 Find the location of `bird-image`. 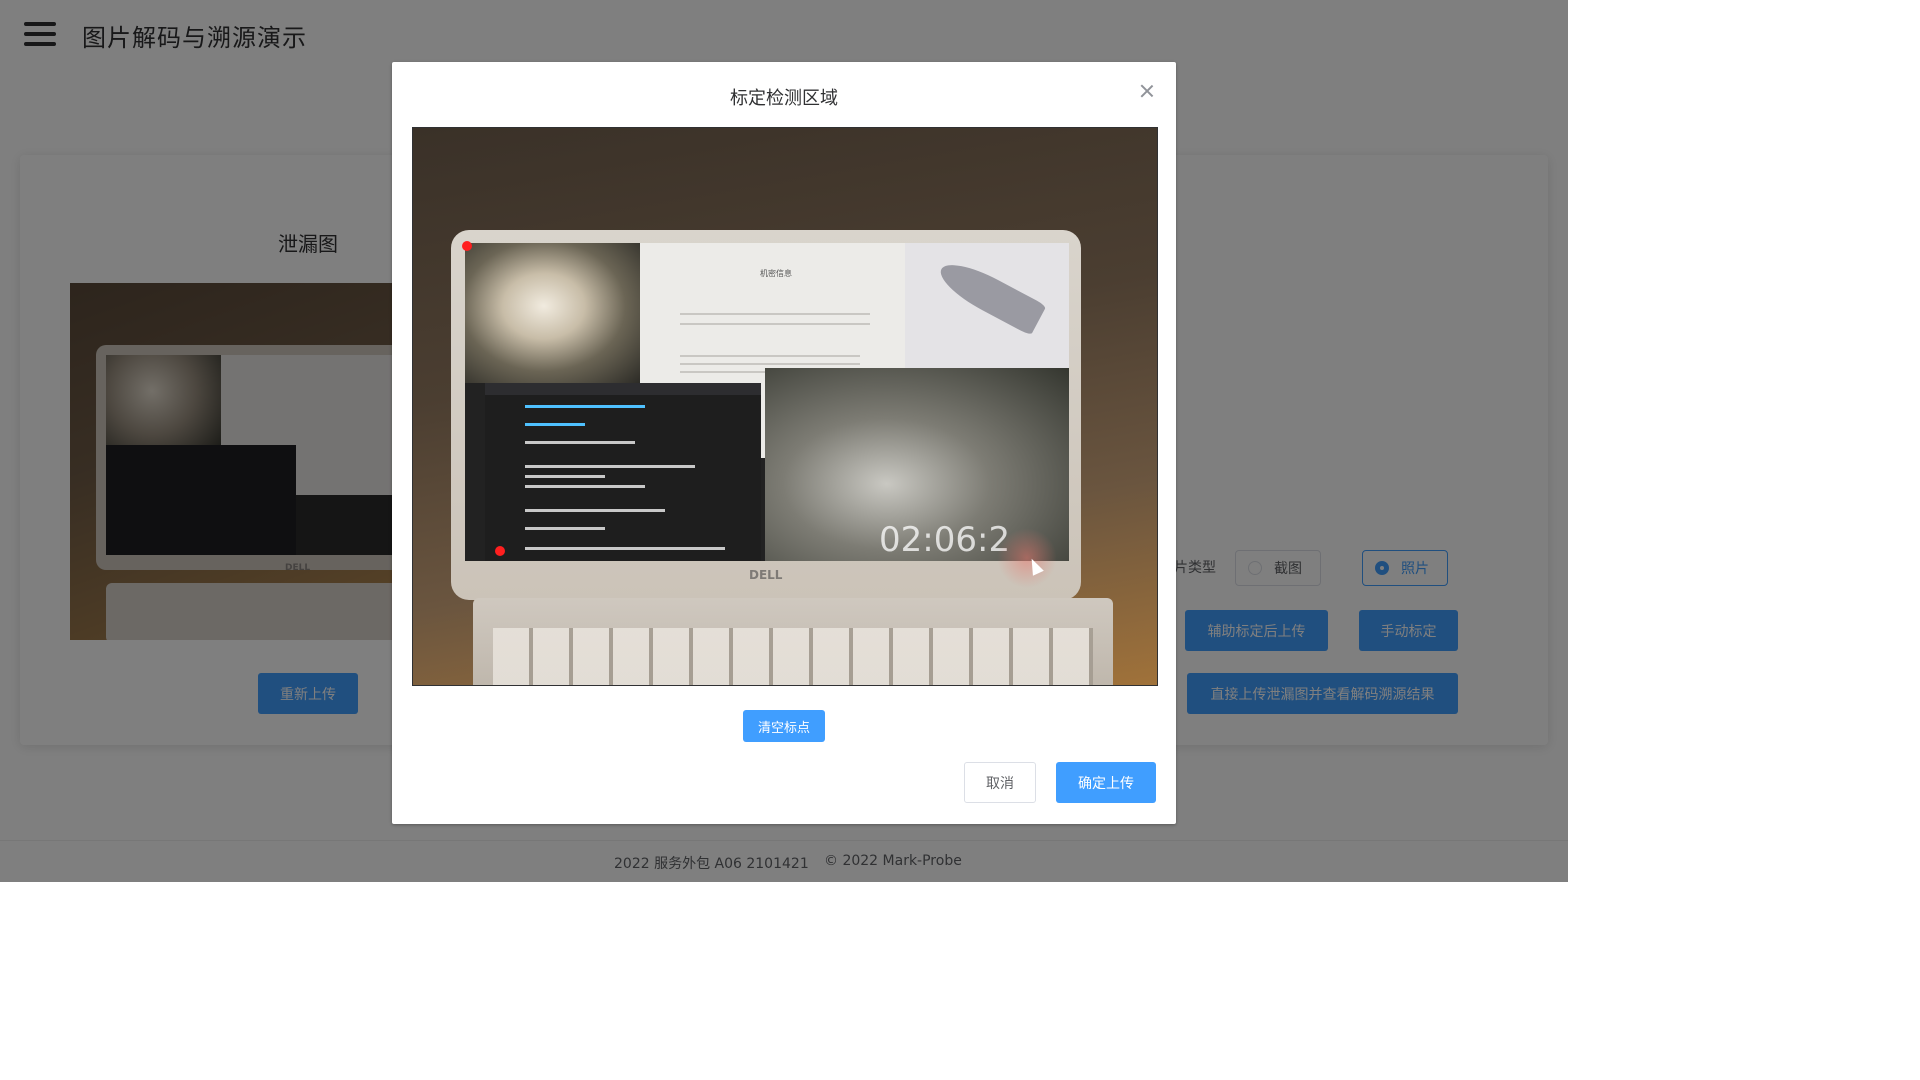

bird-image is located at coordinates (552, 313).